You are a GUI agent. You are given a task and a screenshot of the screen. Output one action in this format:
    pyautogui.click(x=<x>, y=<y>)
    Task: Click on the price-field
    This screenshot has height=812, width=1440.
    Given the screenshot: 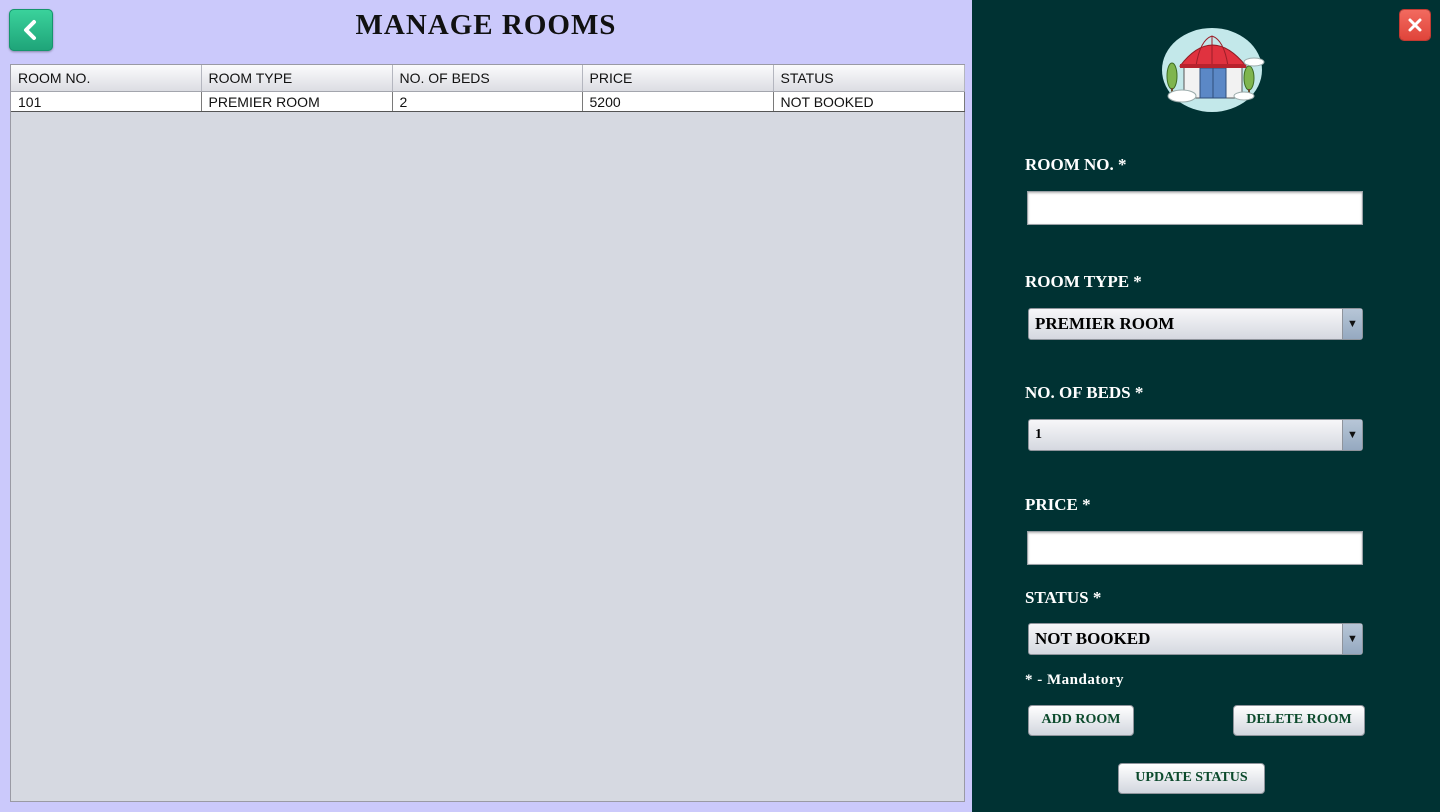 What is the action you would take?
    pyautogui.click(x=1195, y=548)
    